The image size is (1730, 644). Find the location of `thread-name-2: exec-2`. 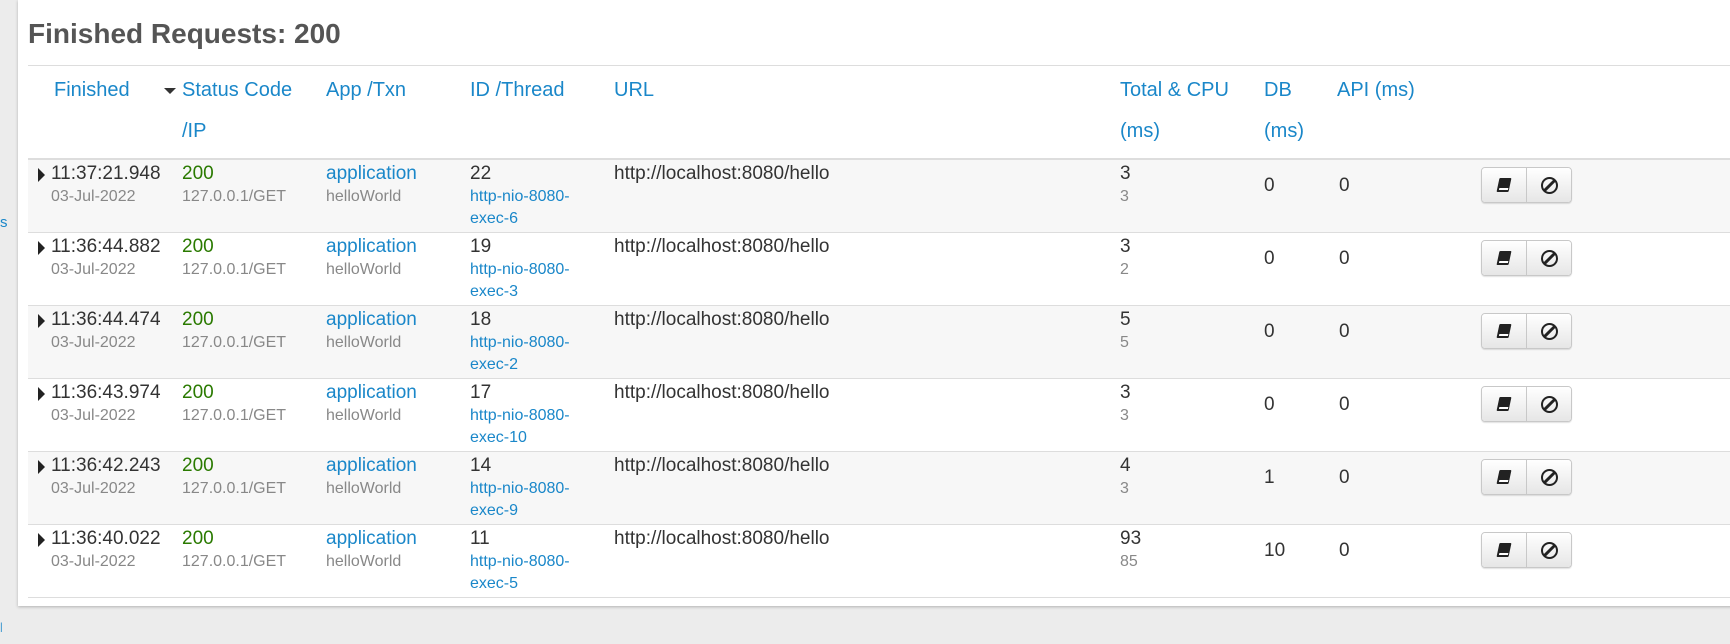

thread-name-2: exec-2 is located at coordinates (542, 365).